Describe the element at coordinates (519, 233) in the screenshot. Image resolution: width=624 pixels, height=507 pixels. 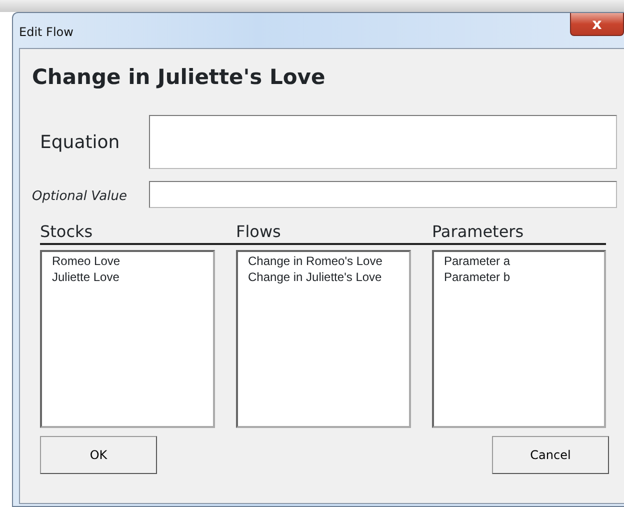
I see `list-heading: Parameters` at that location.